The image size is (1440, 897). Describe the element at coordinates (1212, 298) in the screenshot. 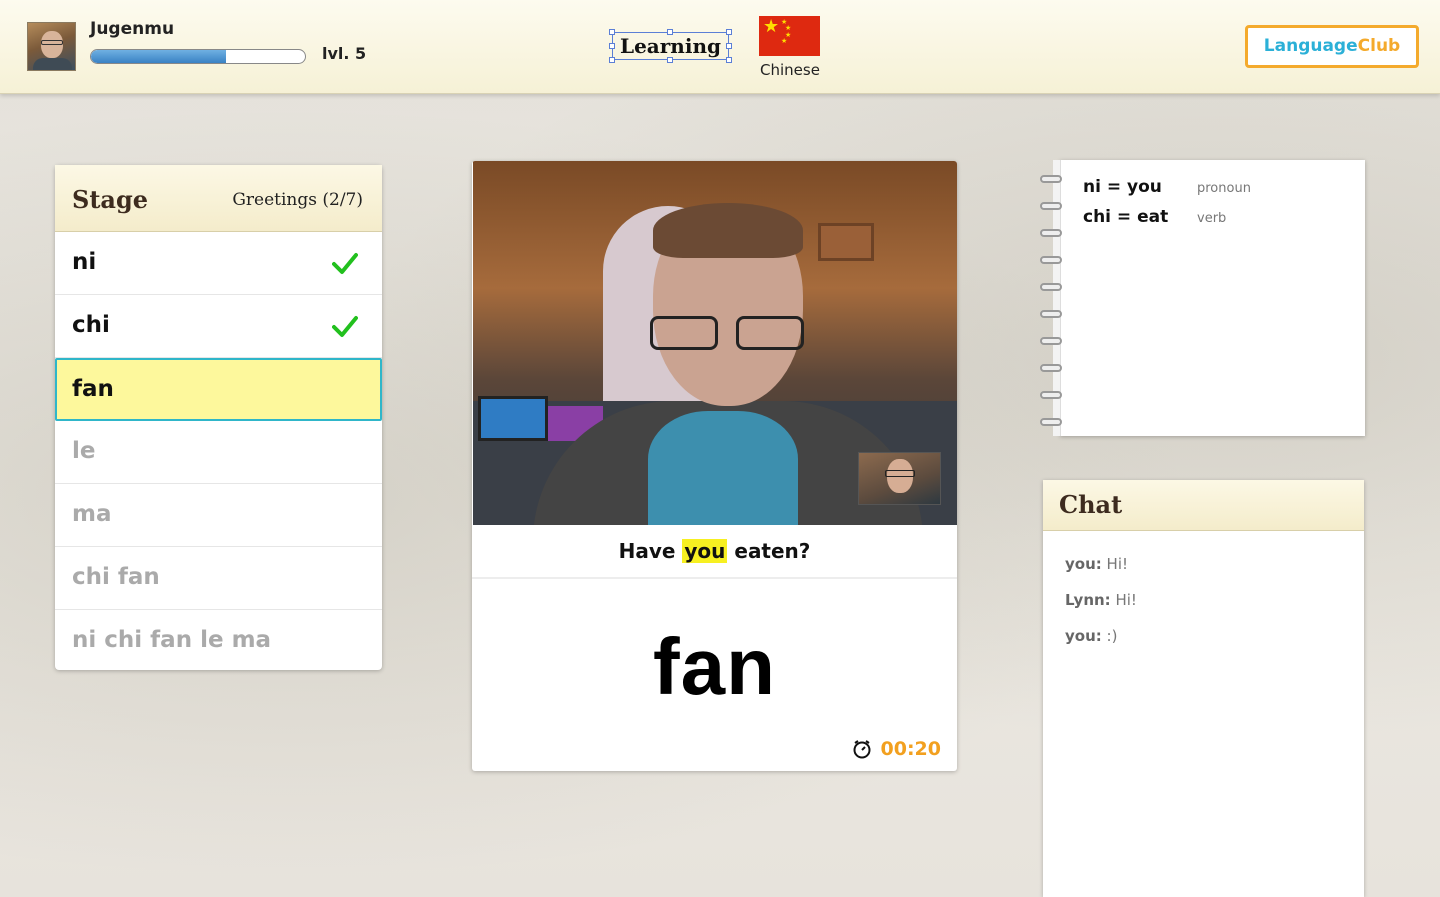

I see `notebook-page` at that location.